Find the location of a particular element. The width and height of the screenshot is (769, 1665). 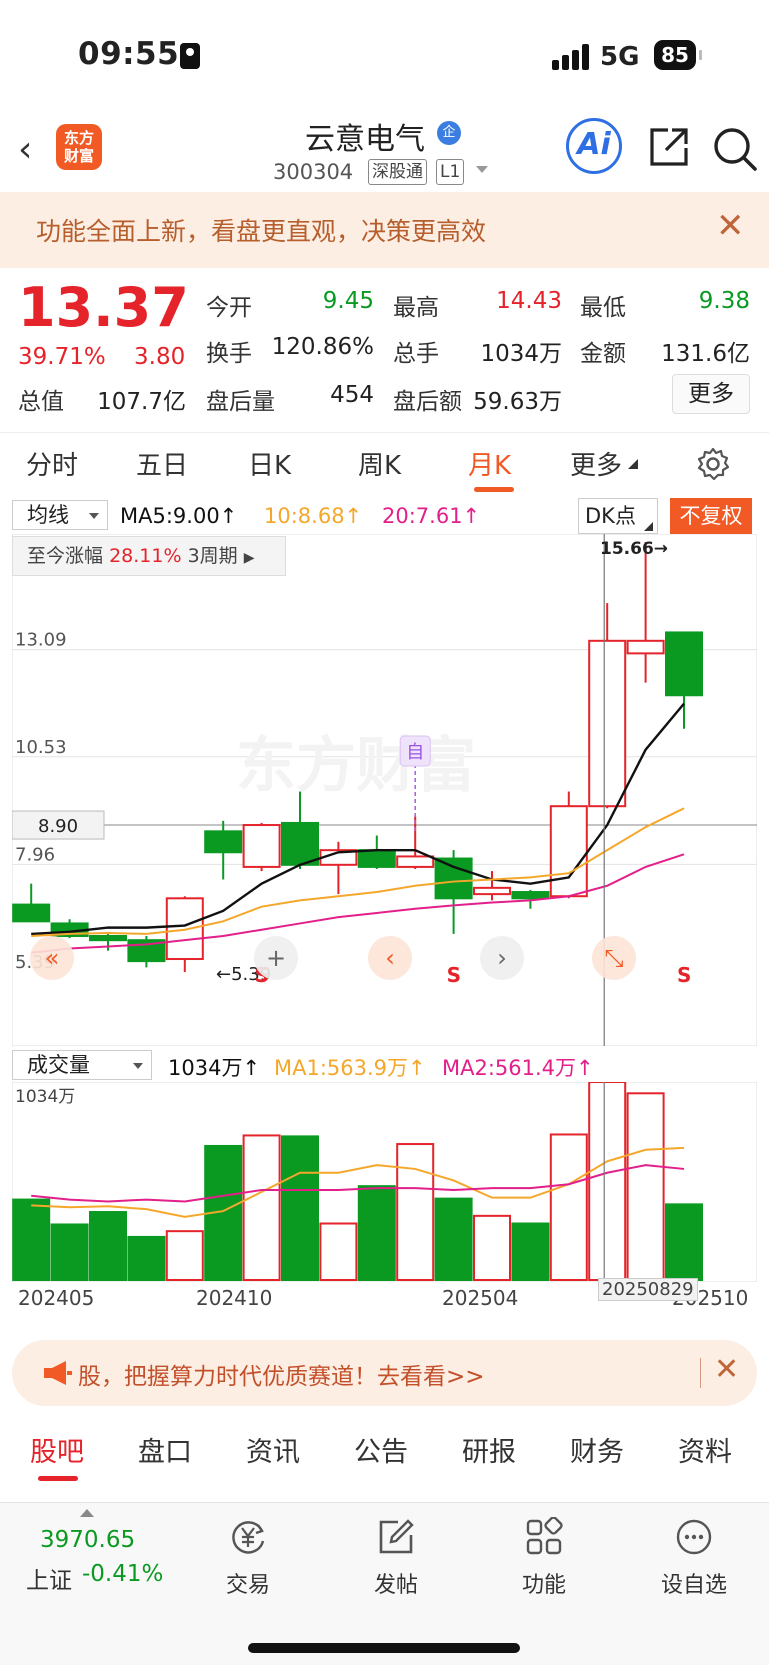

tab-five-day: 五日 is located at coordinates (162, 463).